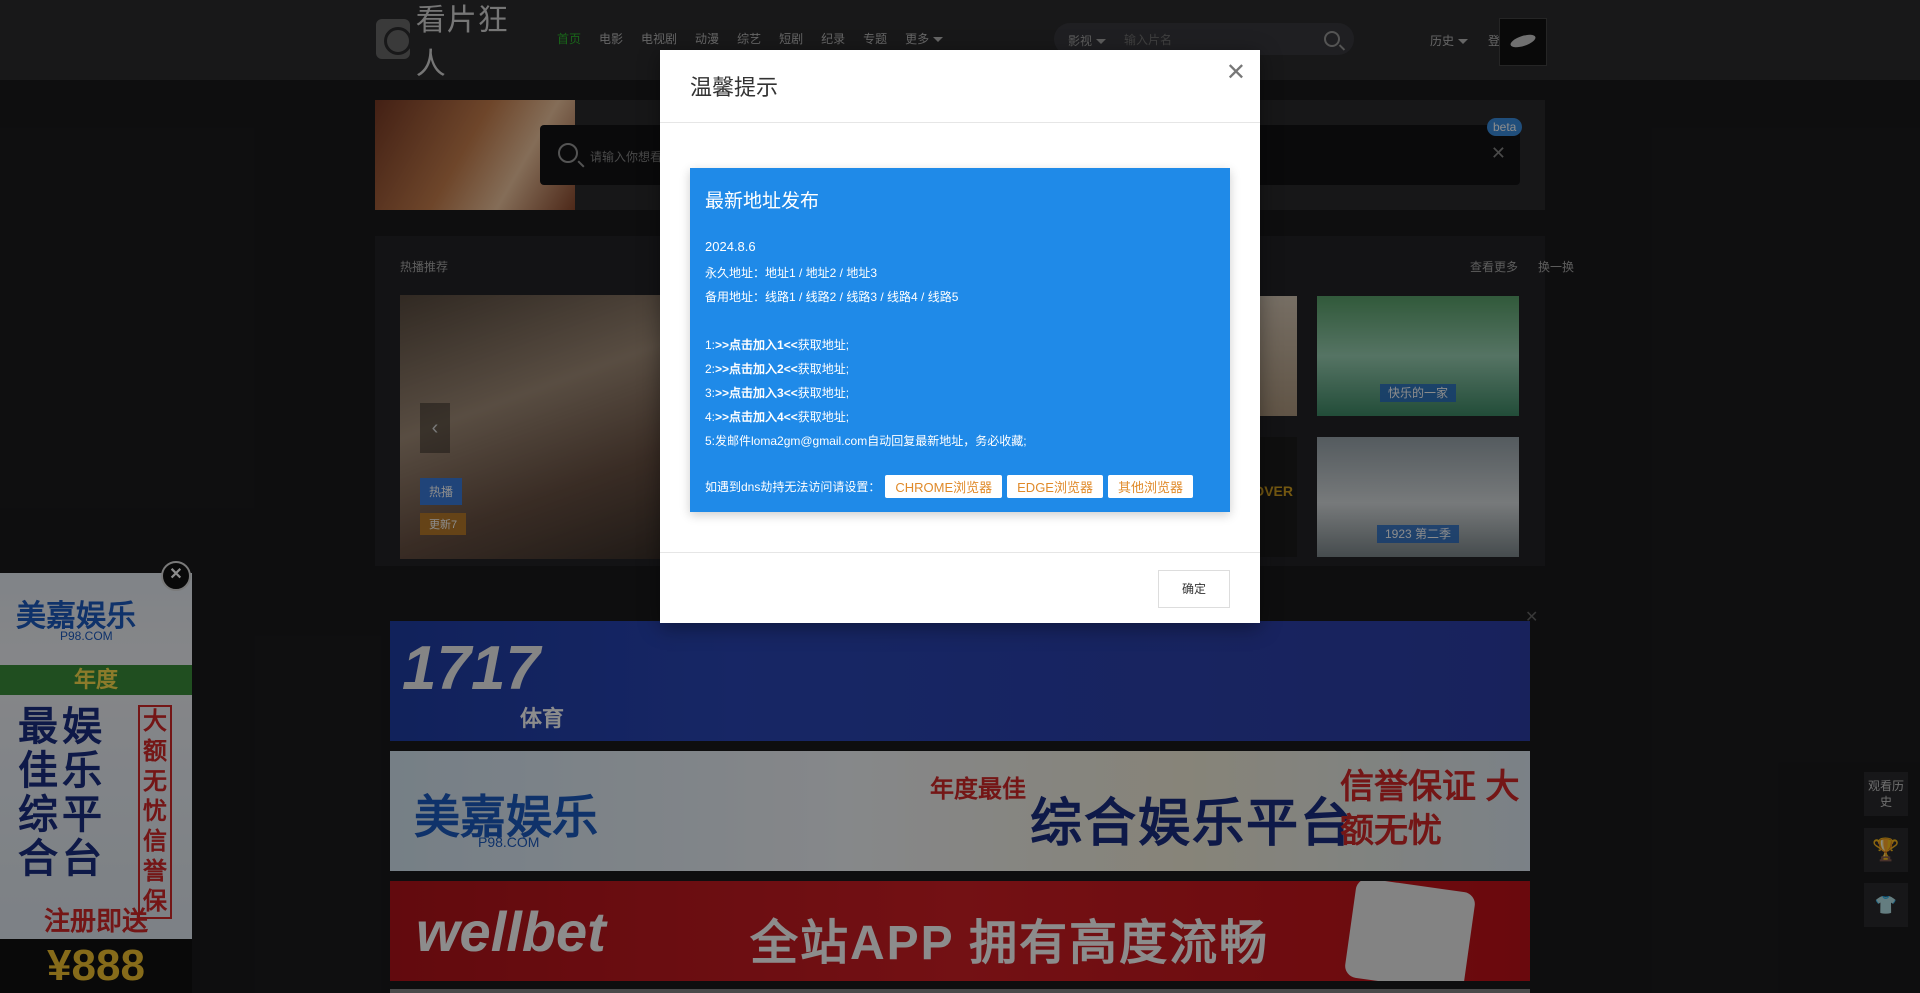  I want to click on close-icon: ✕, so click(1236, 72).